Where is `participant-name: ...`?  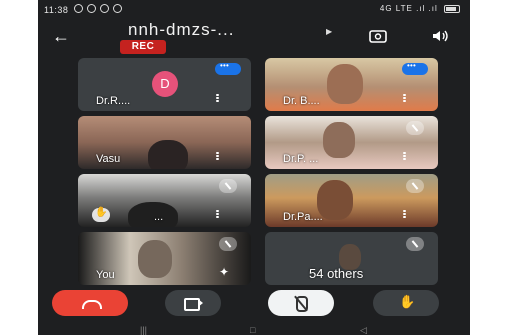 participant-name: ... is located at coordinates (159, 217).